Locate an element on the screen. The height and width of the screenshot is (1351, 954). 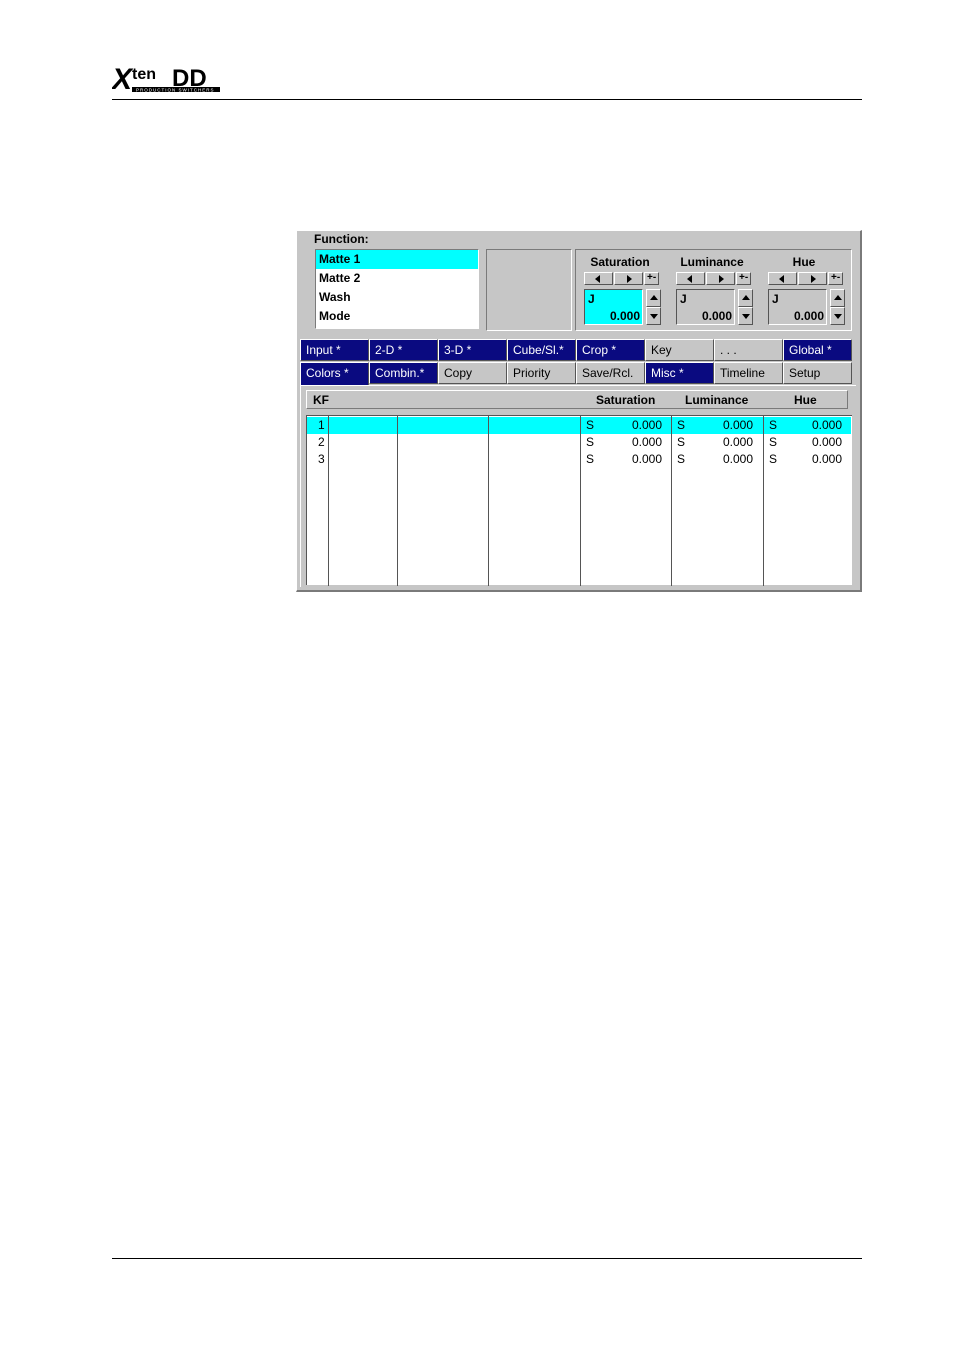
tab-cube-sl: Cube/Sl.* is located at coordinates (541, 350).